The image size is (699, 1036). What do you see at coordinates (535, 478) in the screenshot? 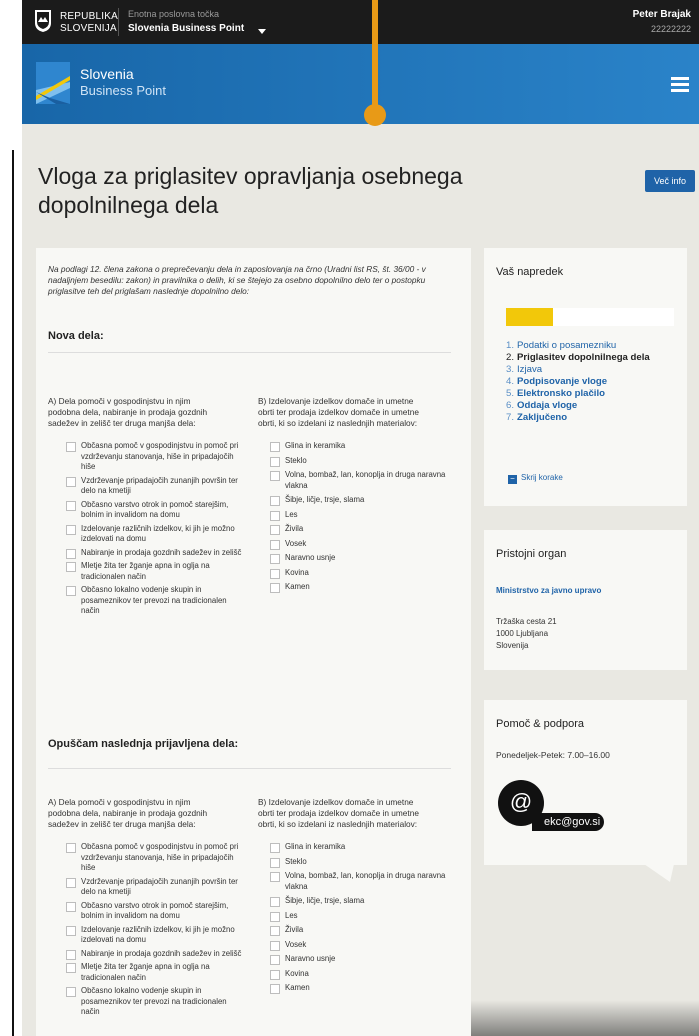
I see `hide-steps-link: − Skrij korake` at bounding box center [535, 478].